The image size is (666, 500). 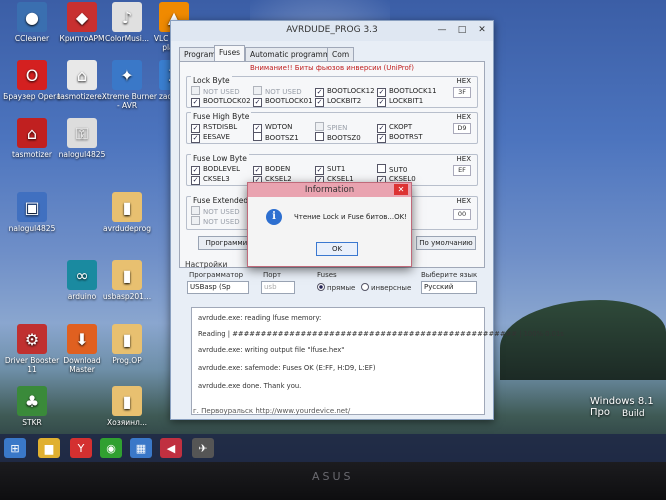 What do you see at coordinates (111, 448) in the screenshot?
I see `taskbar-chrome-icon: ◉` at bounding box center [111, 448].